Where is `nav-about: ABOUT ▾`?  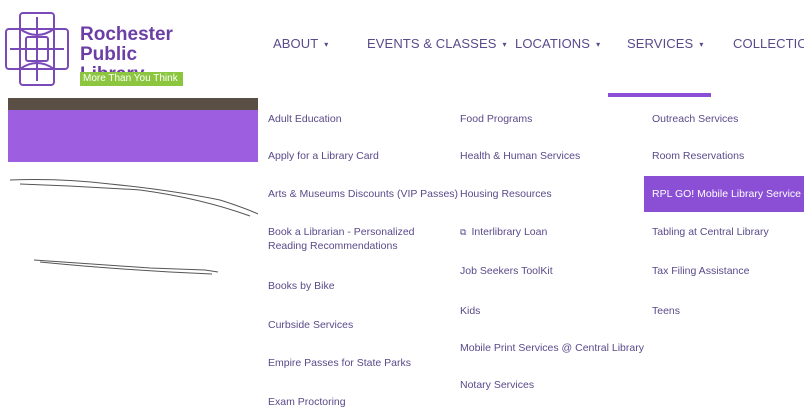
nav-about: ABOUT ▾ is located at coordinates (300, 43).